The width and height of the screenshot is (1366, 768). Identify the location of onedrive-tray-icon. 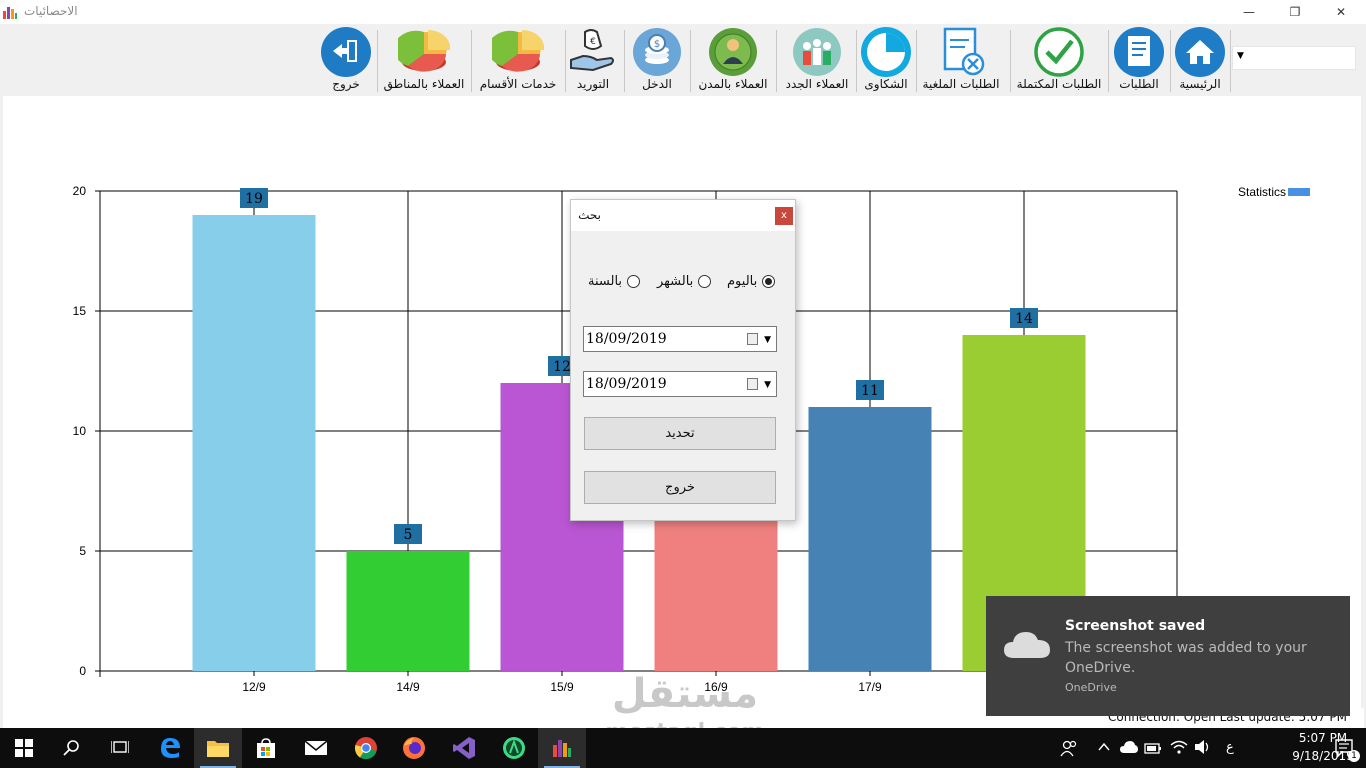
(1129, 747).